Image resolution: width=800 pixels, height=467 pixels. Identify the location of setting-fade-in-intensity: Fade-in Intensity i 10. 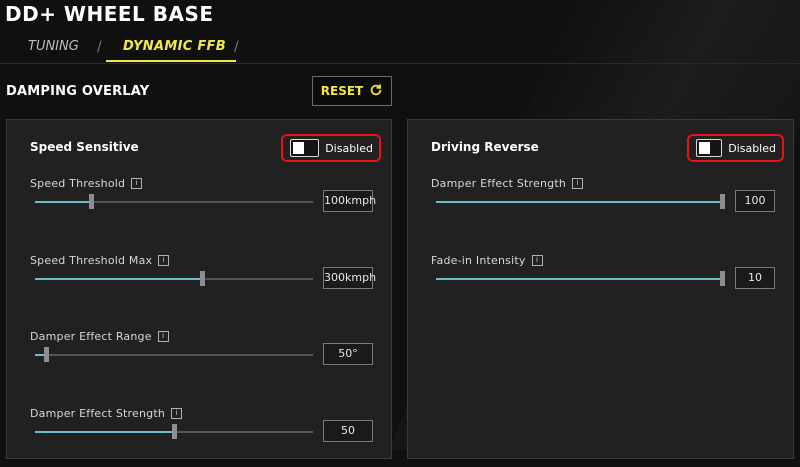
(600, 284).